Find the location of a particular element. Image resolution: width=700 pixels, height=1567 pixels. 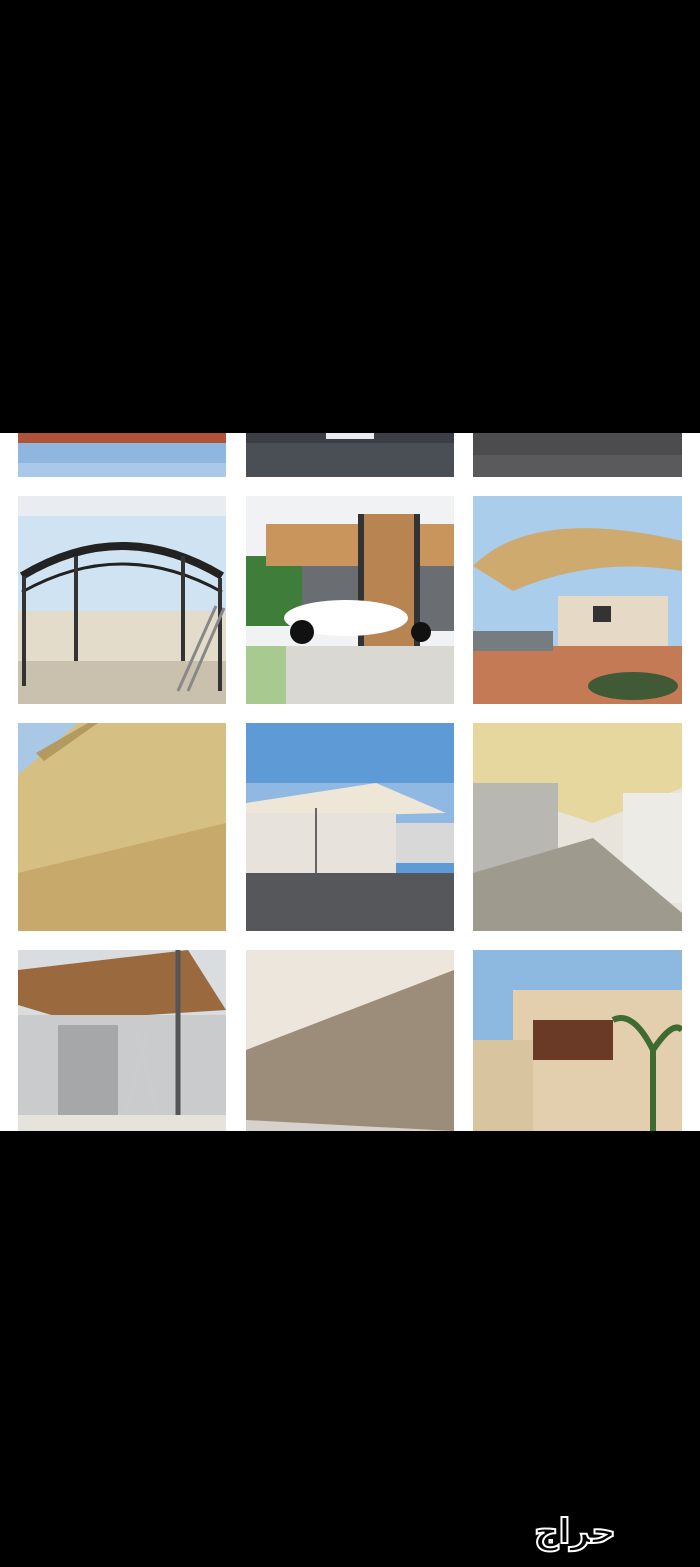

photo-beige-wall-cladding is located at coordinates (122, 827).